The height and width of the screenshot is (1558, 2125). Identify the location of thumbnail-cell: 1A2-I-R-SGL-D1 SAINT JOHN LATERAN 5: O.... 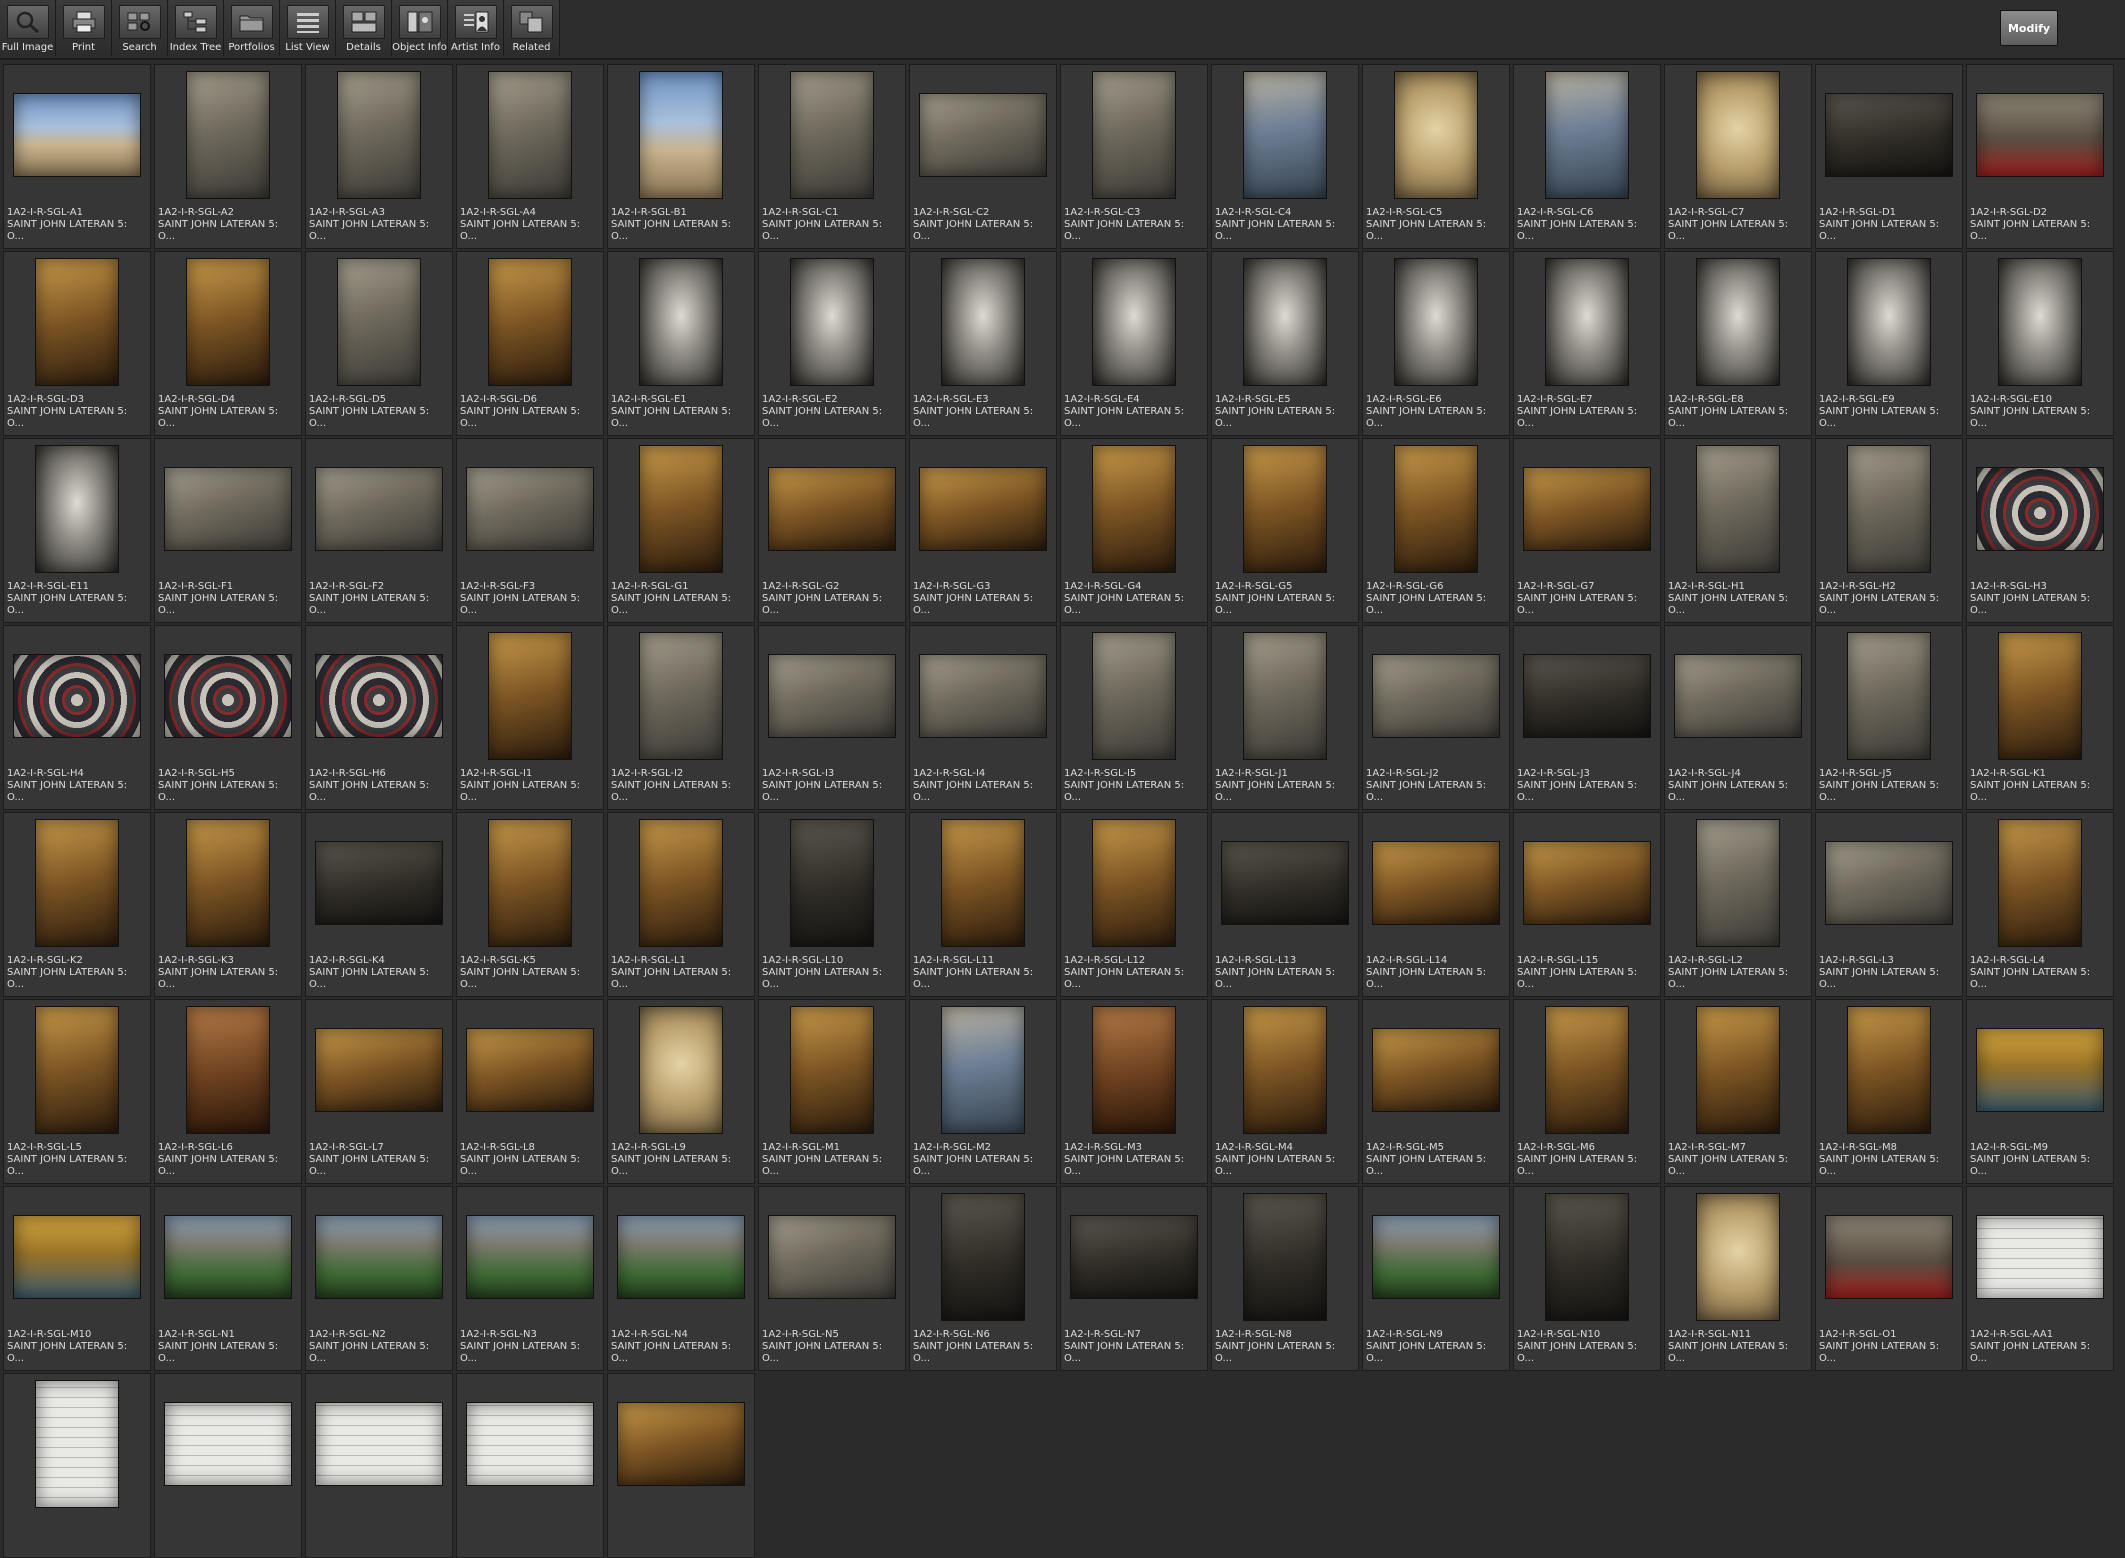
(1889, 156).